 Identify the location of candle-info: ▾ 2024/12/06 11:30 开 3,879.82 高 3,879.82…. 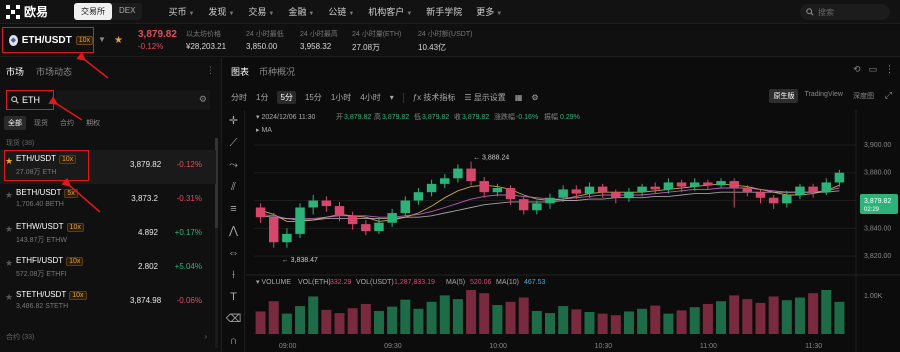
(418, 123).